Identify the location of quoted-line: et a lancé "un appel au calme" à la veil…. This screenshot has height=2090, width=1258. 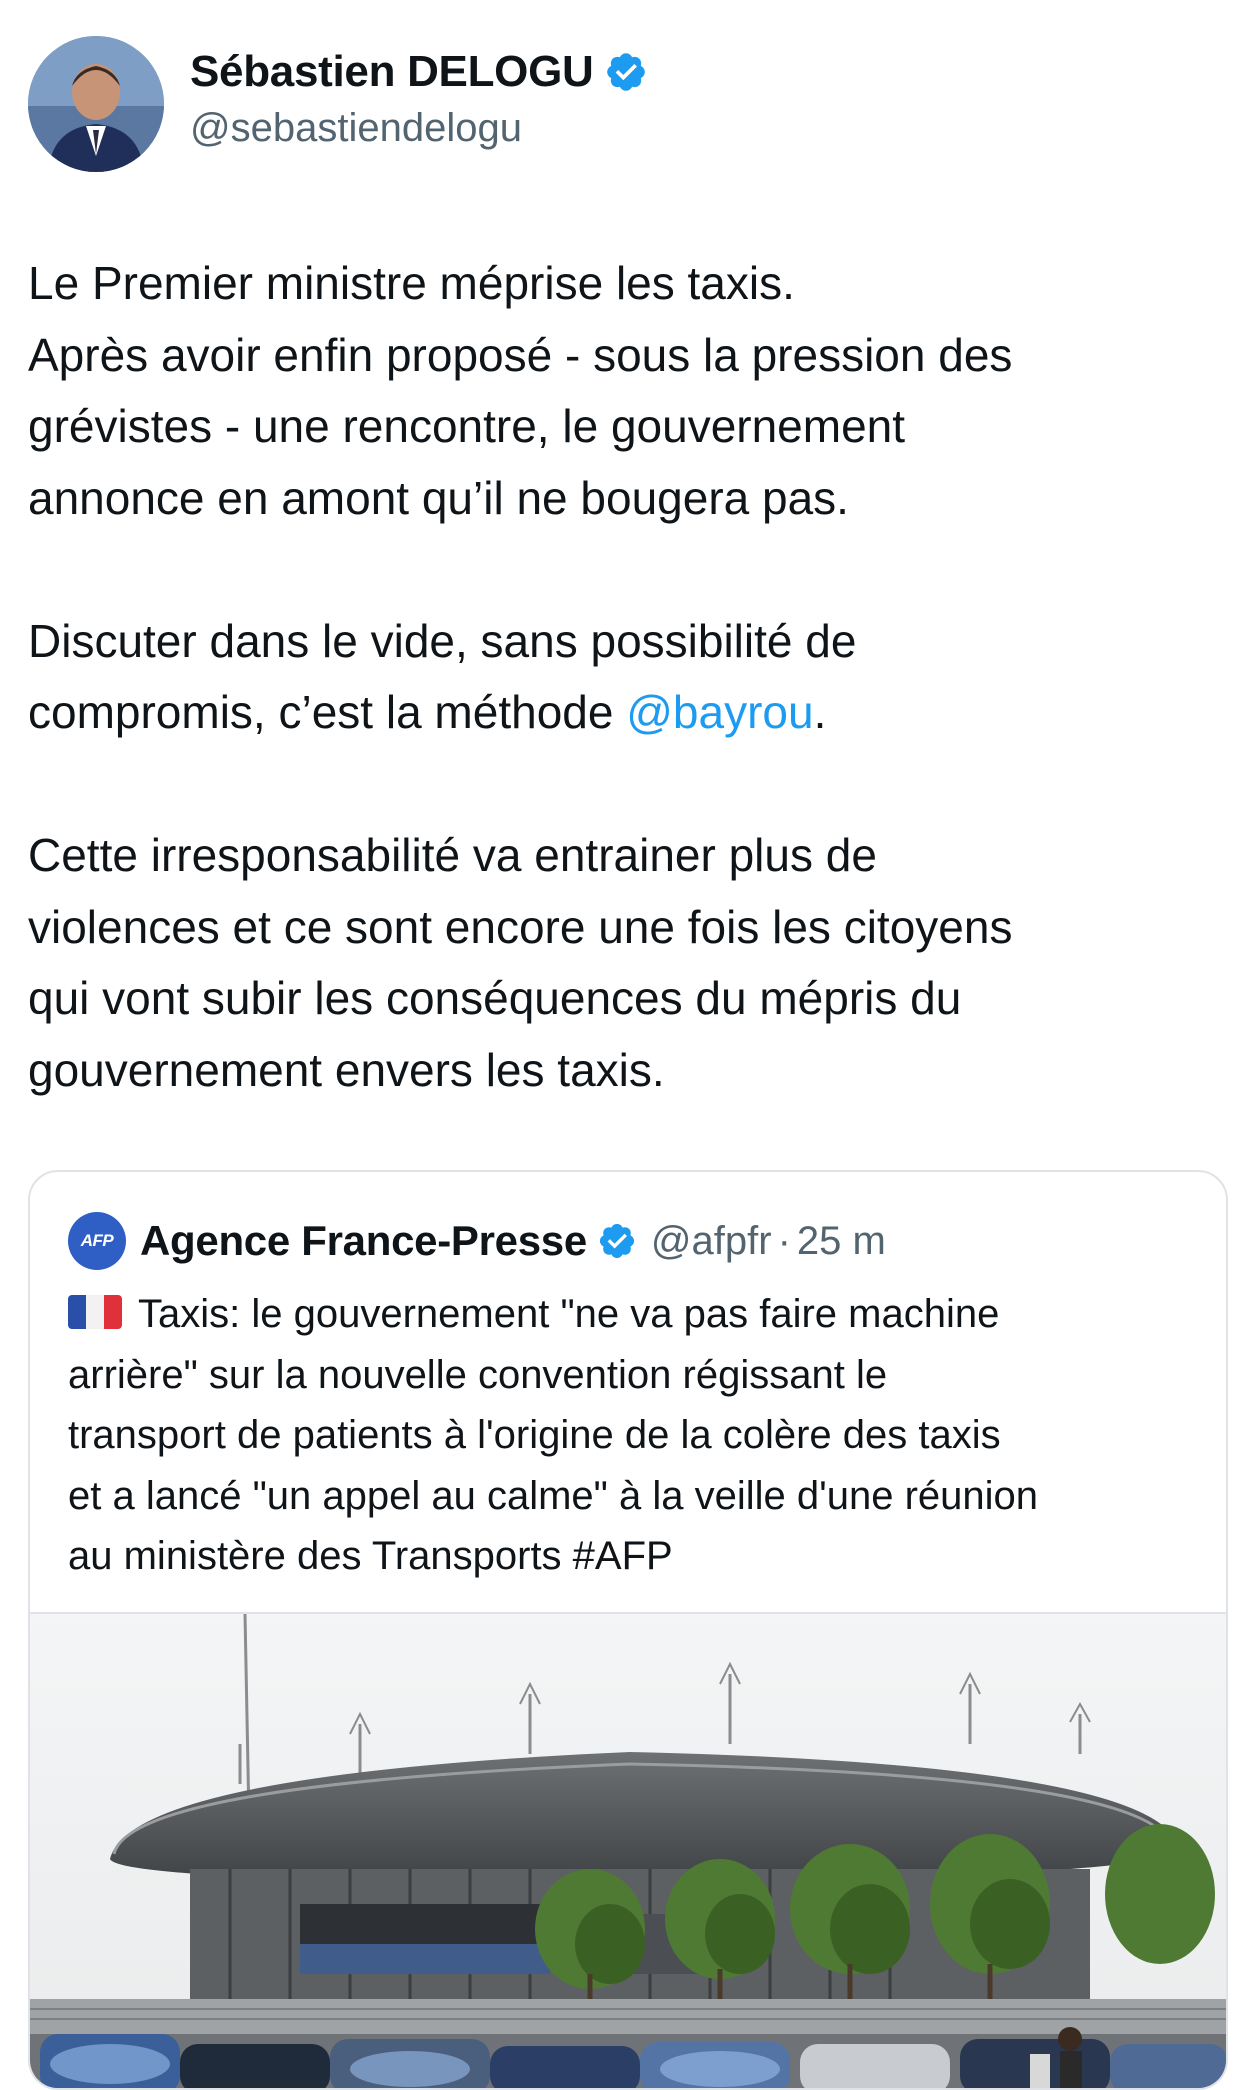
(553, 1495).